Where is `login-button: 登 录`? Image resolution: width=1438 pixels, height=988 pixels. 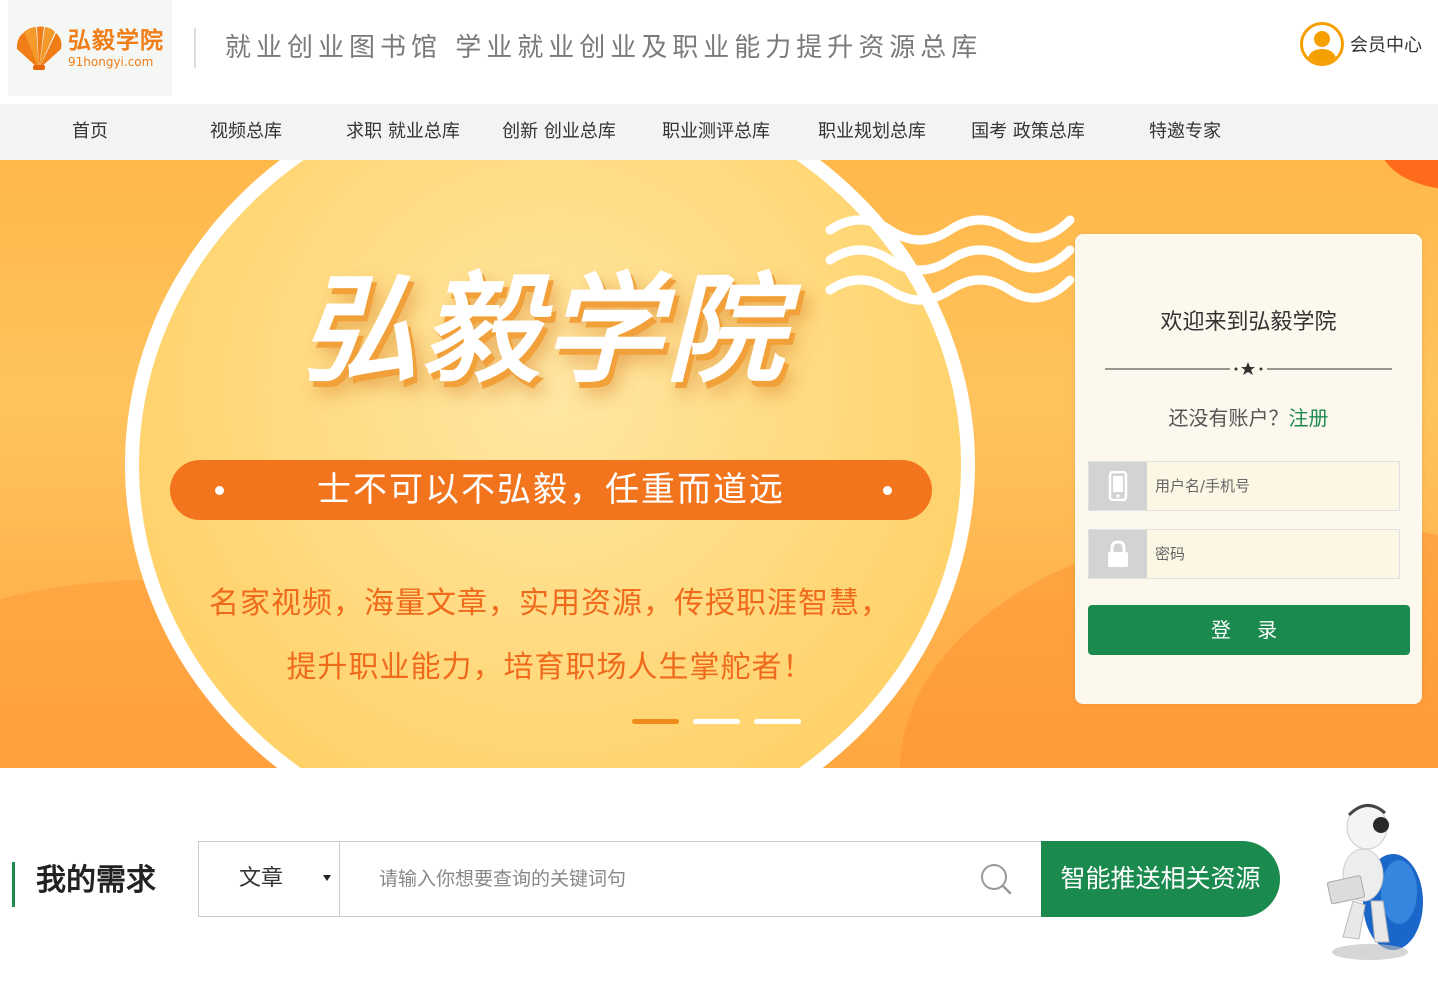
login-button: 登 录 is located at coordinates (1249, 630).